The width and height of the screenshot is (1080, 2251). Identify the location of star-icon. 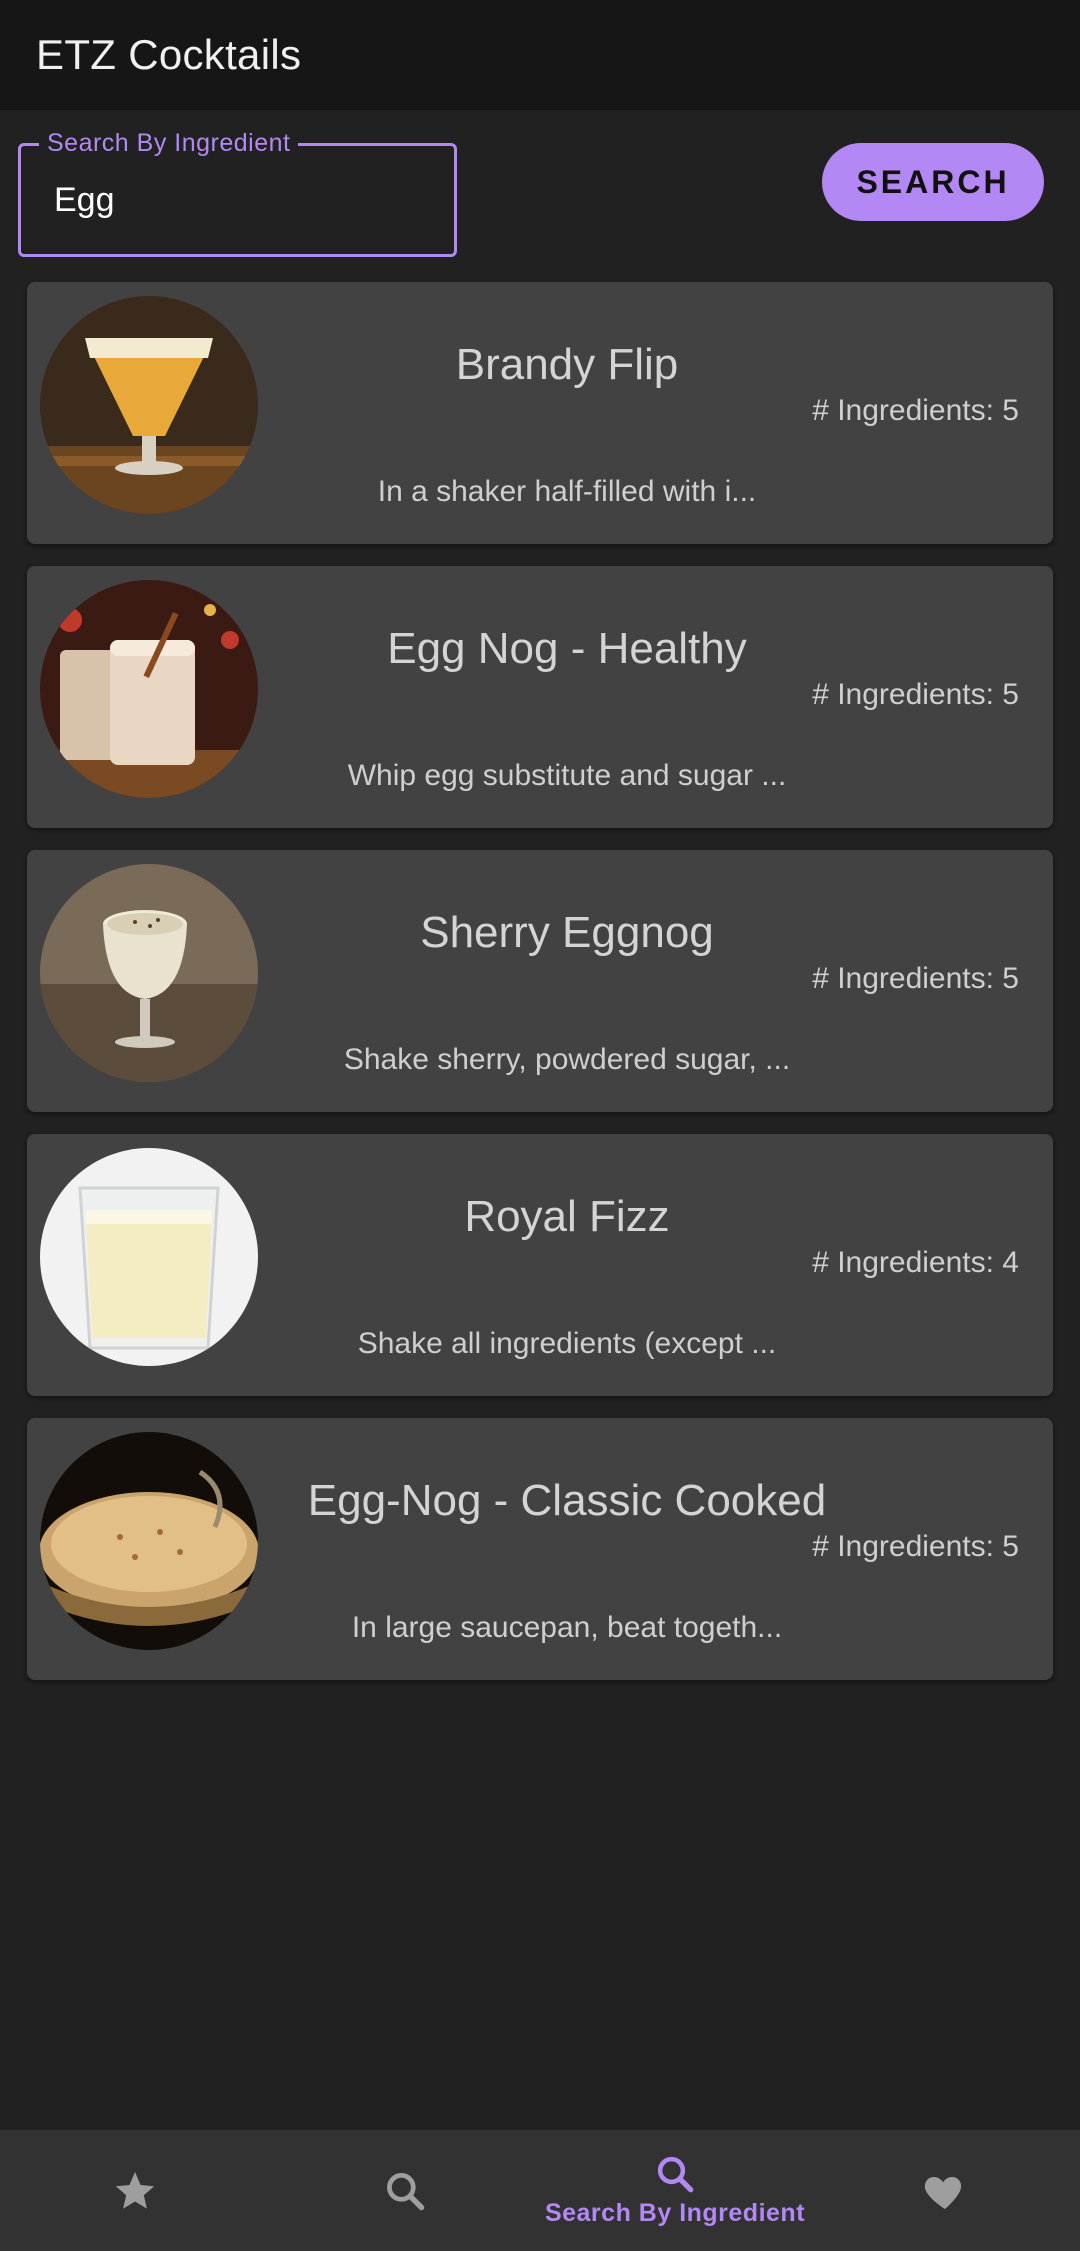
(135, 2190).